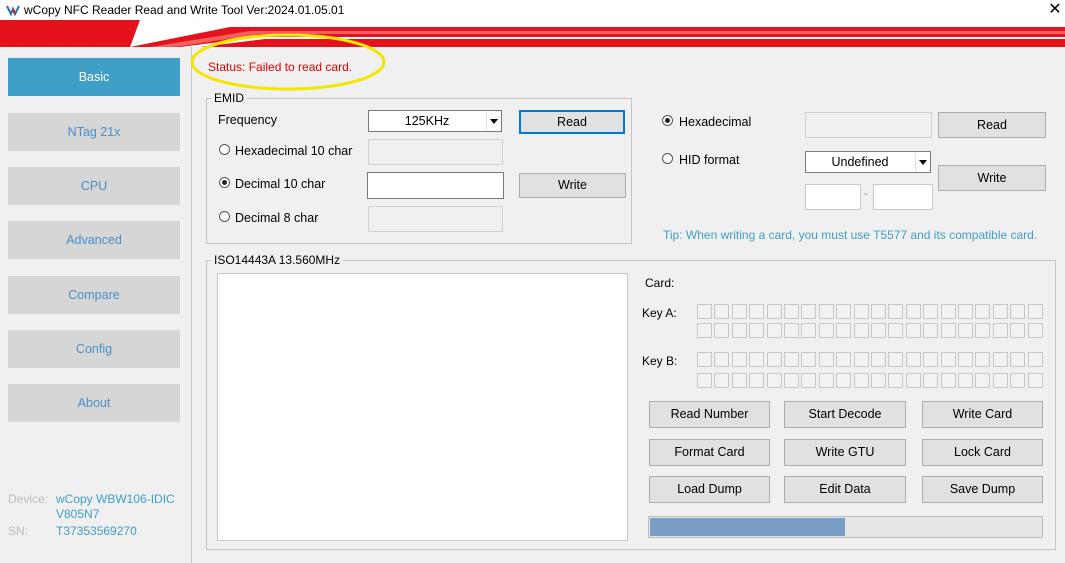  What do you see at coordinates (435, 152) in the screenshot?
I see `hex10-field` at bounding box center [435, 152].